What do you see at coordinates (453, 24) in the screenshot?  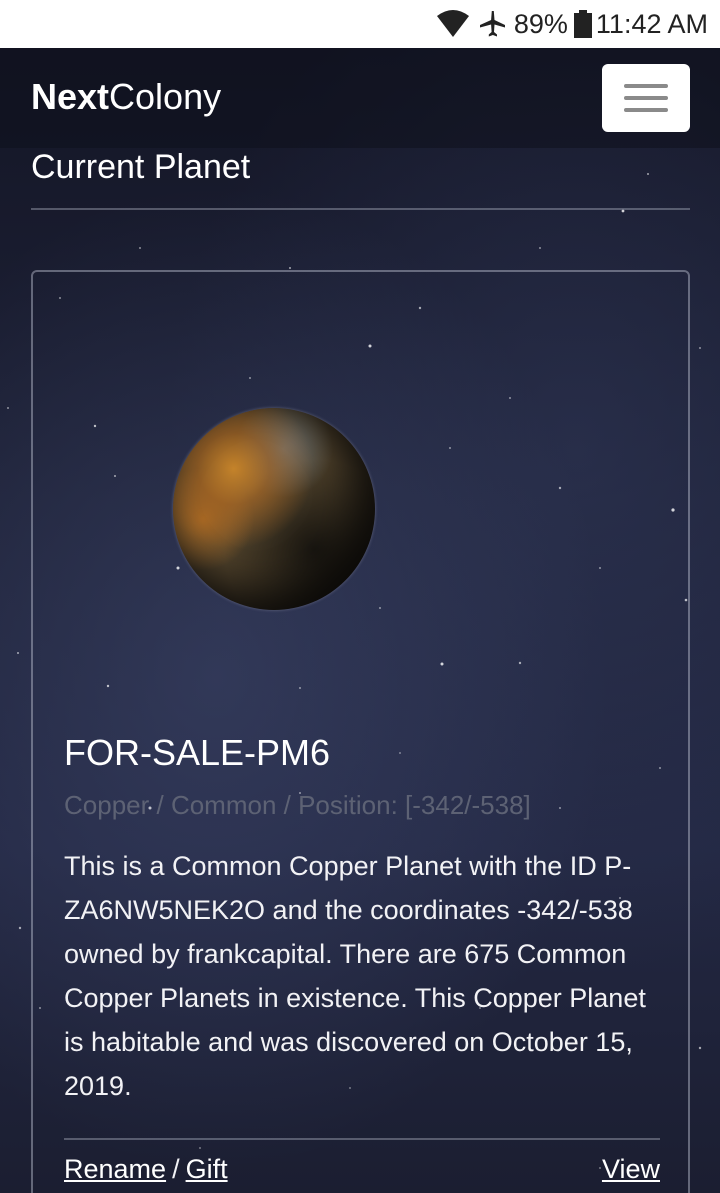 I see `wifi-icon` at bounding box center [453, 24].